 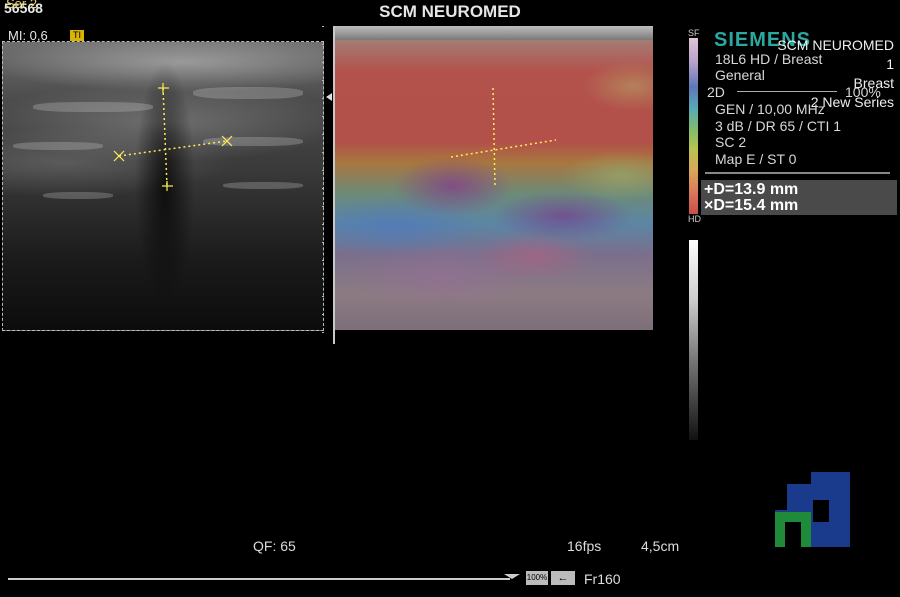 I want to click on clinic-logo, so click(x=812, y=509).